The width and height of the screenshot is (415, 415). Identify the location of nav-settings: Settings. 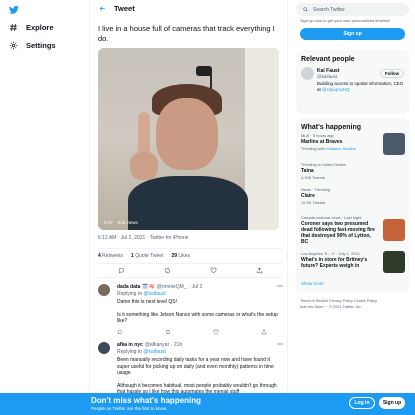
(32, 45).